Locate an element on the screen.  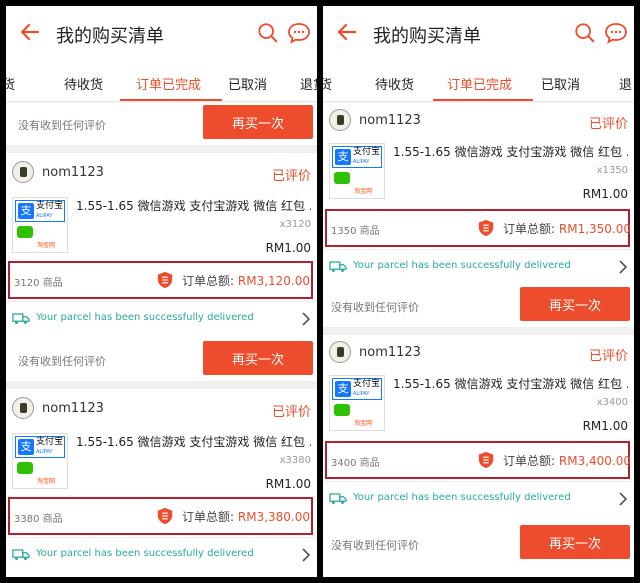
item-count: 1350 商品 is located at coordinates (355, 231).